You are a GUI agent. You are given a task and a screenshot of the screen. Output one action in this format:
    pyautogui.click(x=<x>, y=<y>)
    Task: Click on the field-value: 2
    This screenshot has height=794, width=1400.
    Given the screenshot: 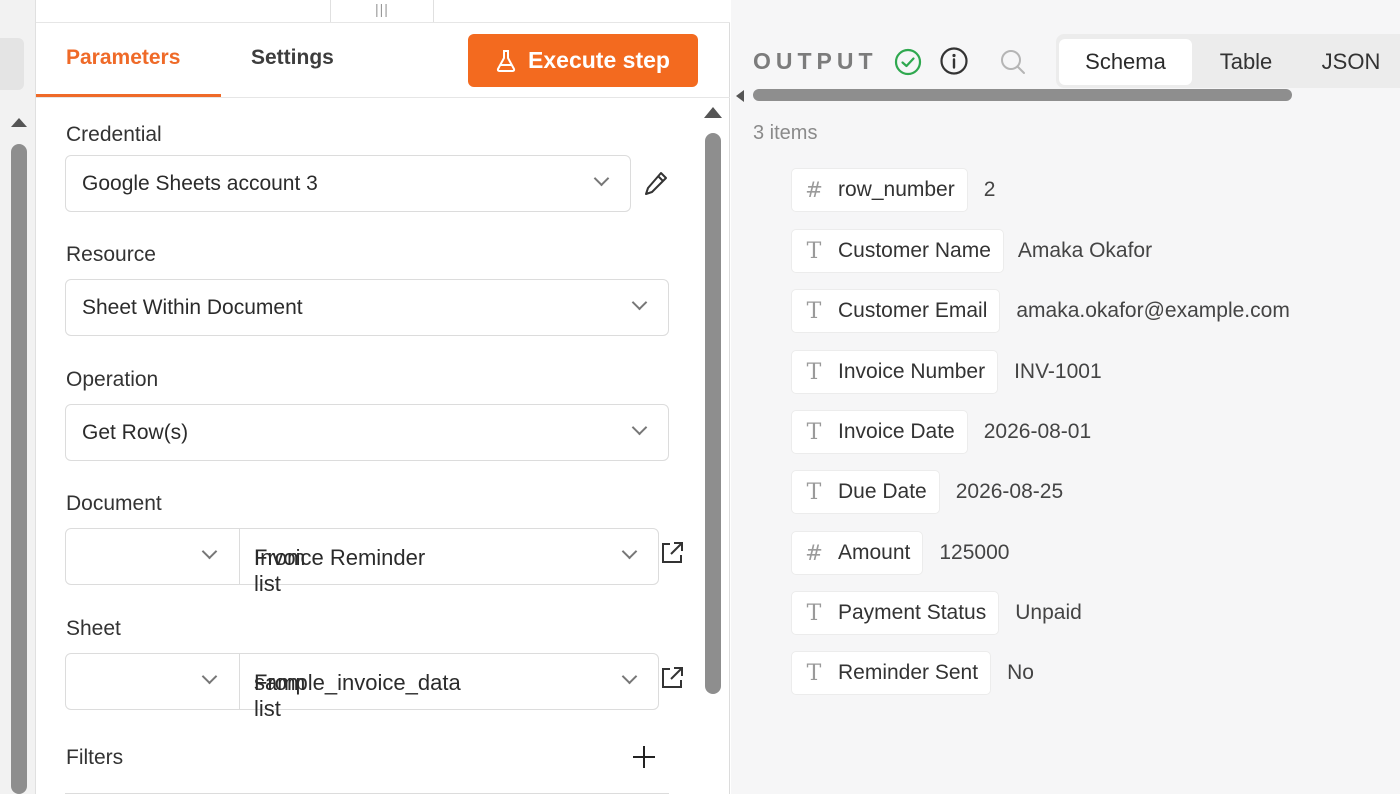 What is the action you would take?
    pyautogui.click(x=989, y=189)
    